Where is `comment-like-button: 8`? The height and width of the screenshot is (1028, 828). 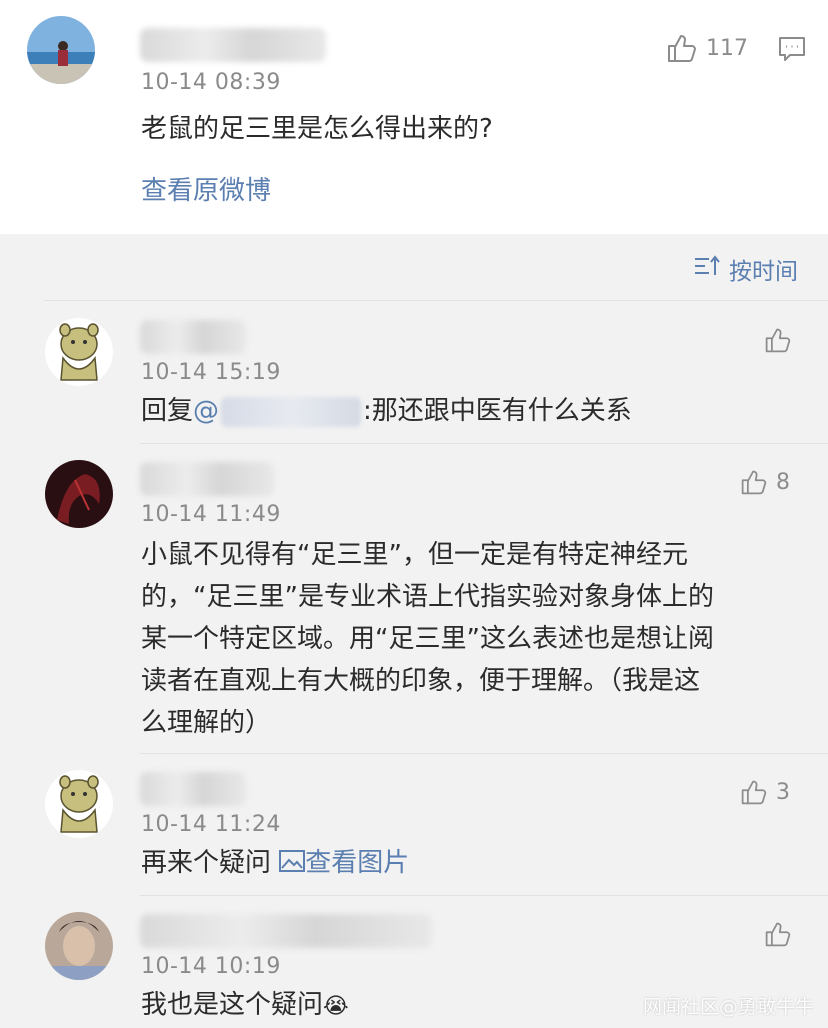
comment-like-button: 8 is located at coordinates (765, 482).